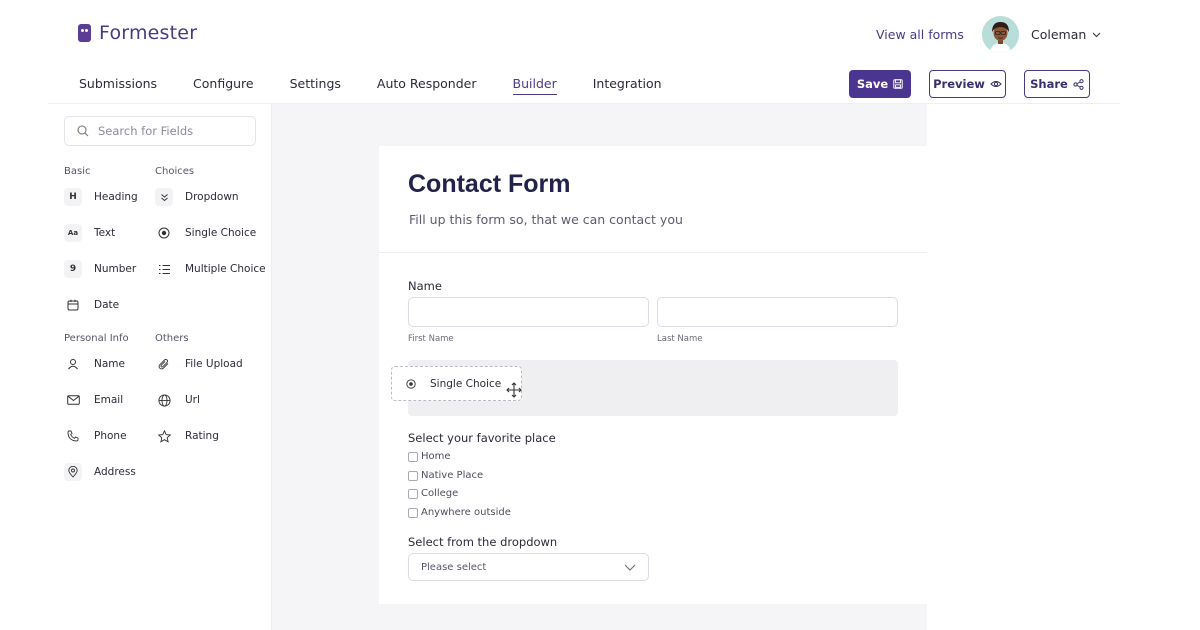  I want to click on field-label: Url, so click(192, 400).